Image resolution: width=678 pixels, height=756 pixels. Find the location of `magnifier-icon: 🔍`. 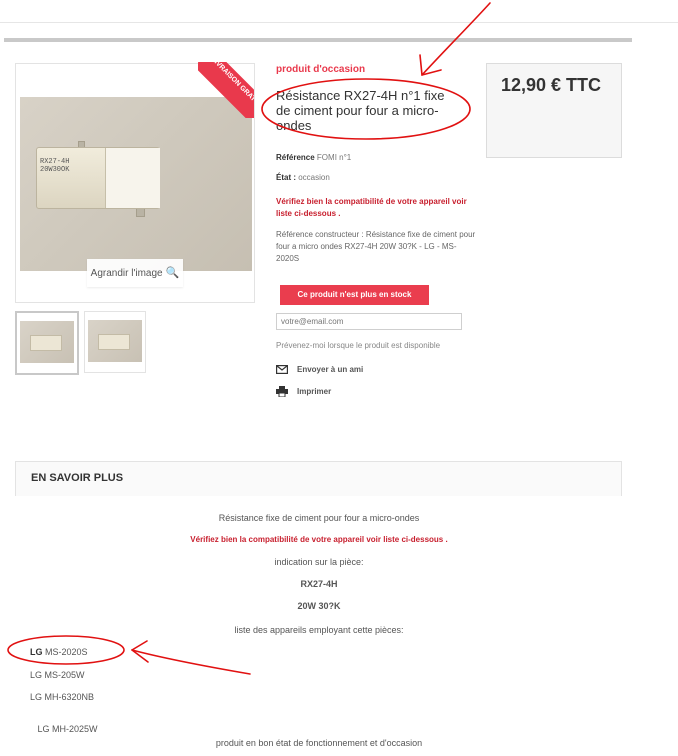

magnifier-icon: 🔍 is located at coordinates (172, 273).